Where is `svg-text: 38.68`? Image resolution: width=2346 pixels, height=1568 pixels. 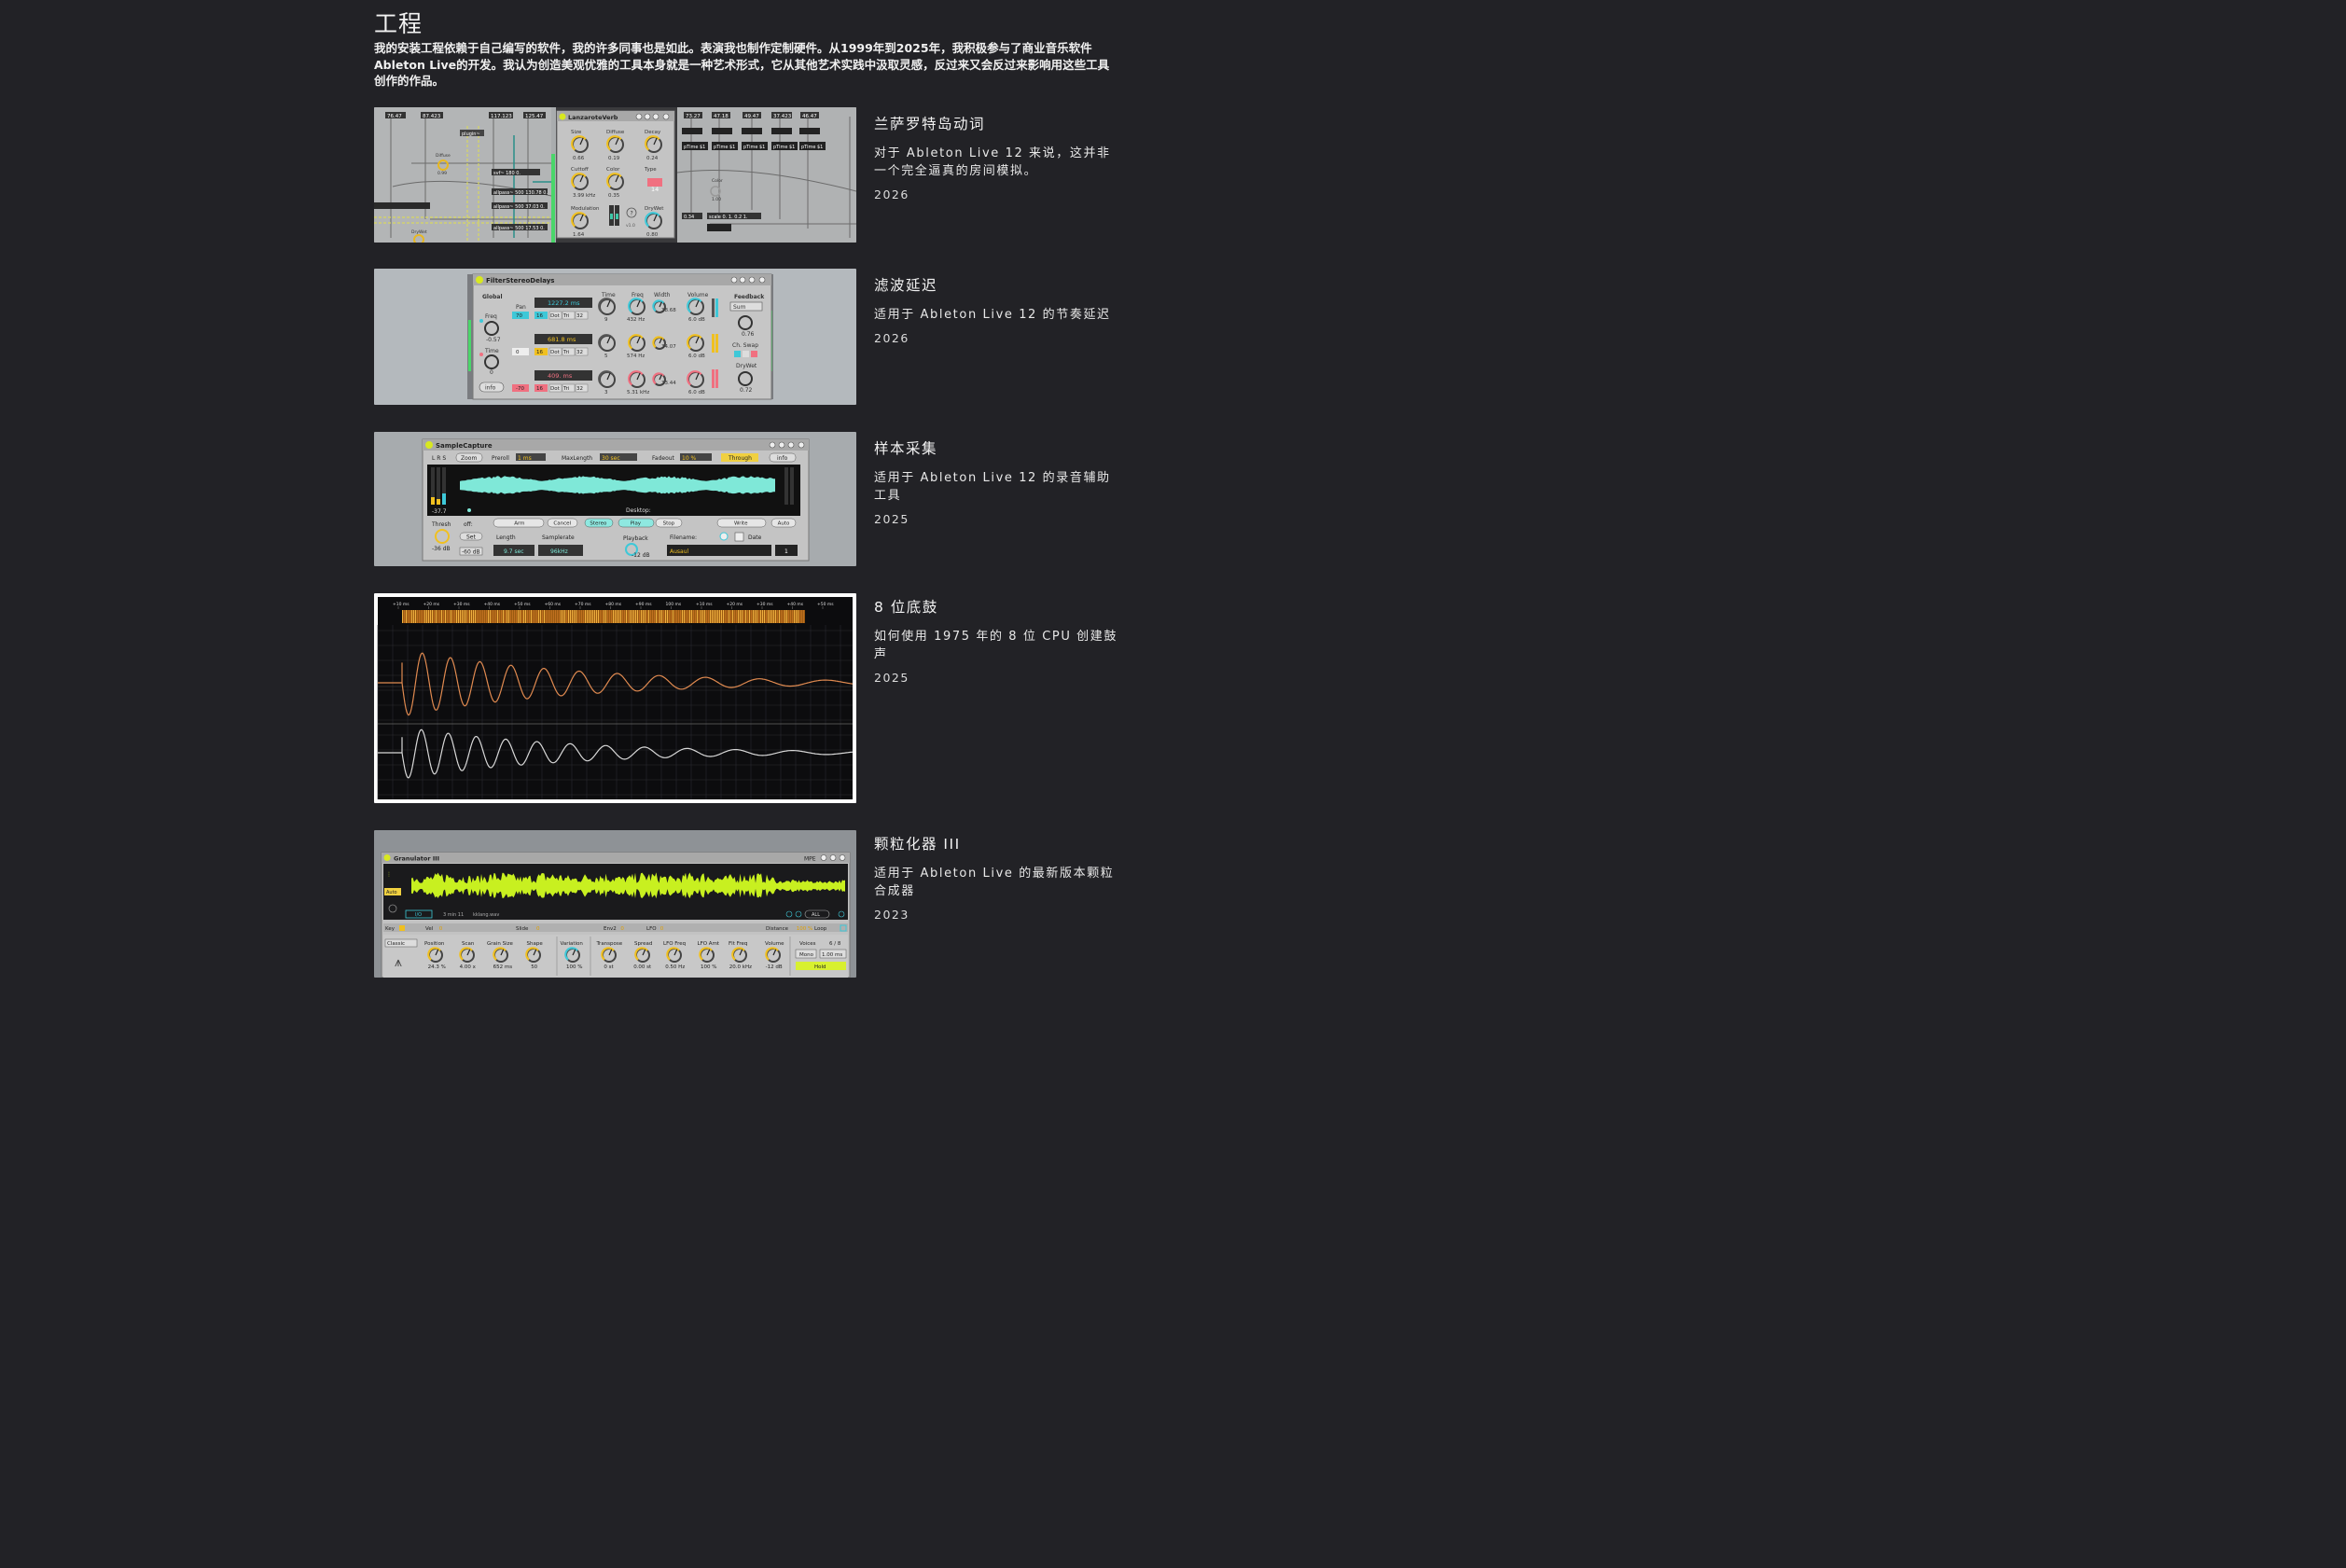 svg-text: 38.68 is located at coordinates (669, 310).